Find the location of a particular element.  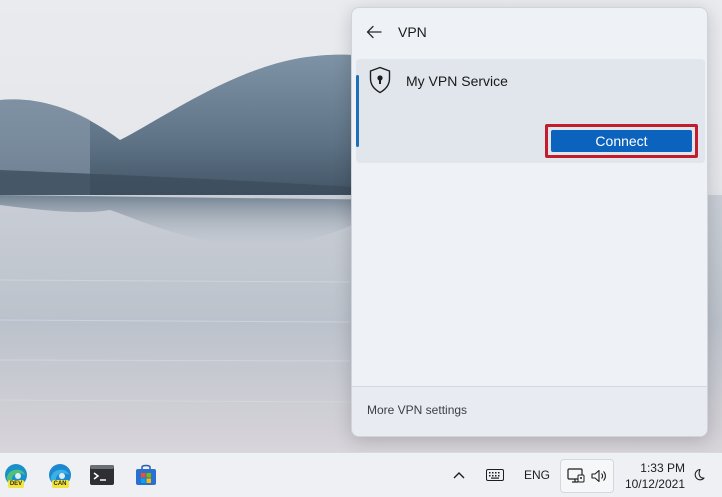

connect-button-highlight: Connect is located at coordinates (621, 141).